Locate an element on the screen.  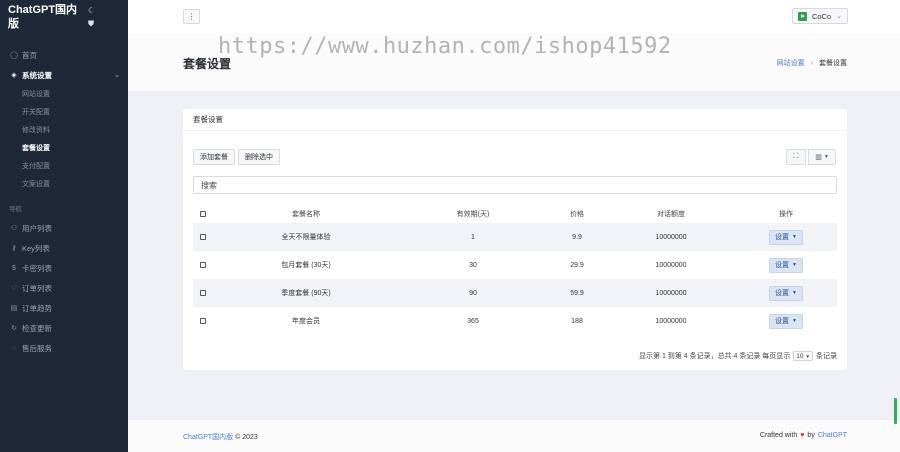
package-price: 188 is located at coordinates (577, 321).